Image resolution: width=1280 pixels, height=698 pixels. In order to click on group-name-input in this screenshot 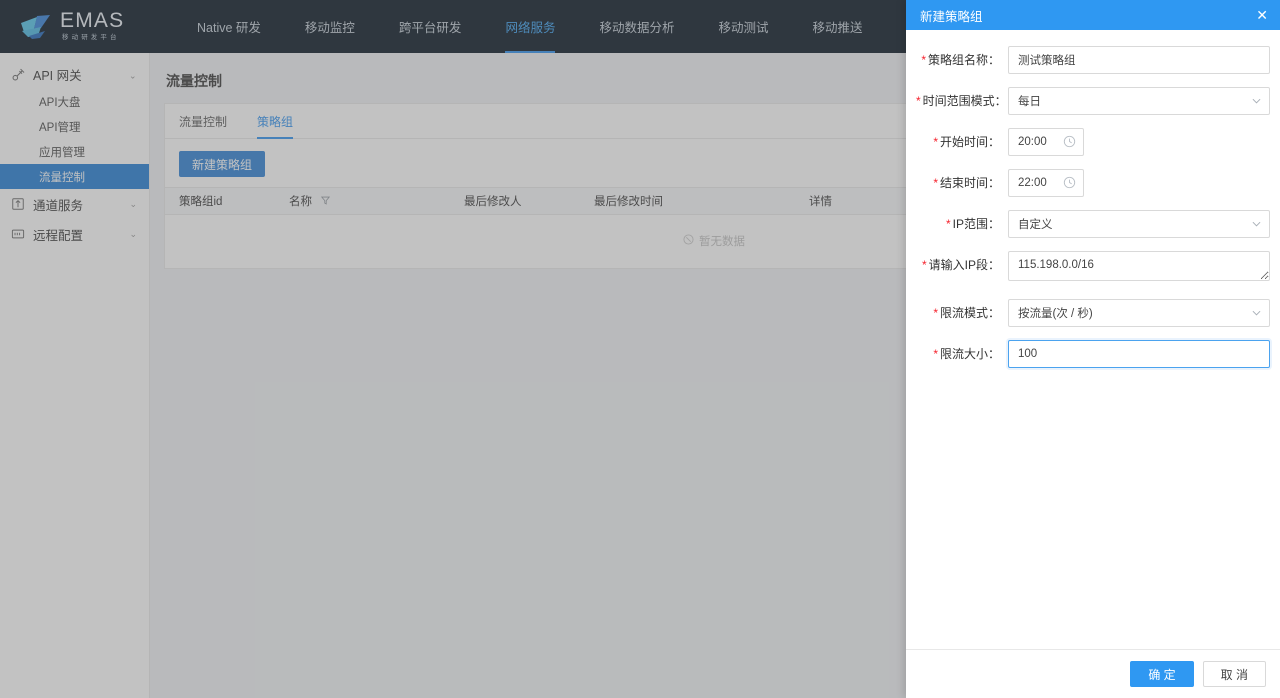, I will do `click(1139, 60)`.